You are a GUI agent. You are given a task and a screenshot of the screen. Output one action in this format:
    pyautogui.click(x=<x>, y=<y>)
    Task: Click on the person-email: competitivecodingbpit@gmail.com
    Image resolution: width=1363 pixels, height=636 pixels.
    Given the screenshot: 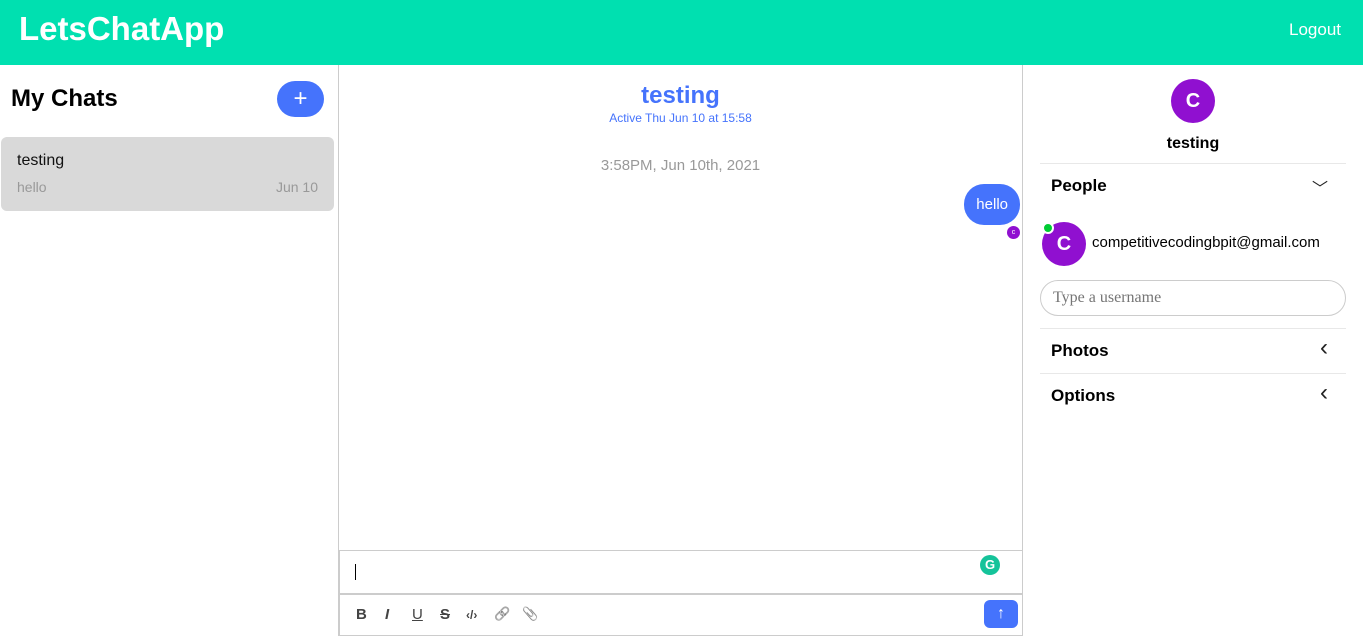 What is the action you would take?
    pyautogui.click(x=1206, y=242)
    